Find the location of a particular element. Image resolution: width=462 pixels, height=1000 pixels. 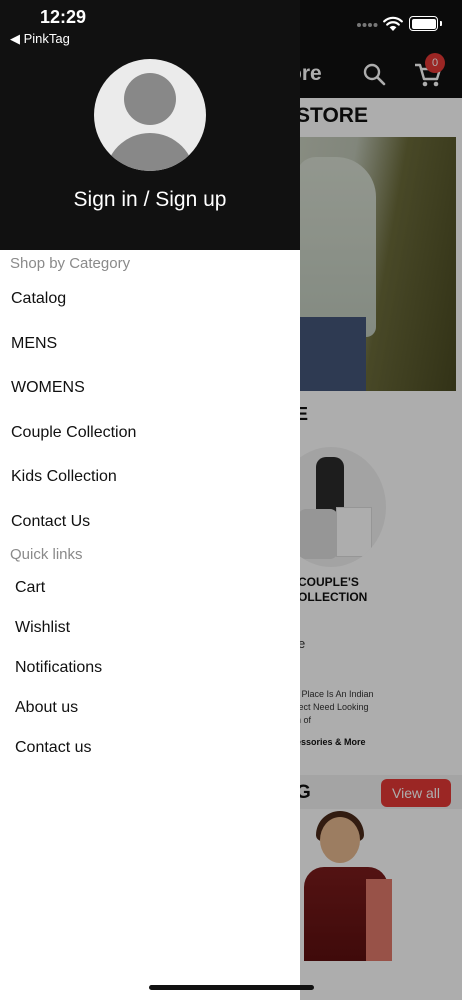

menu-item-couple-collection: Couple Collection is located at coordinates (73, 433).